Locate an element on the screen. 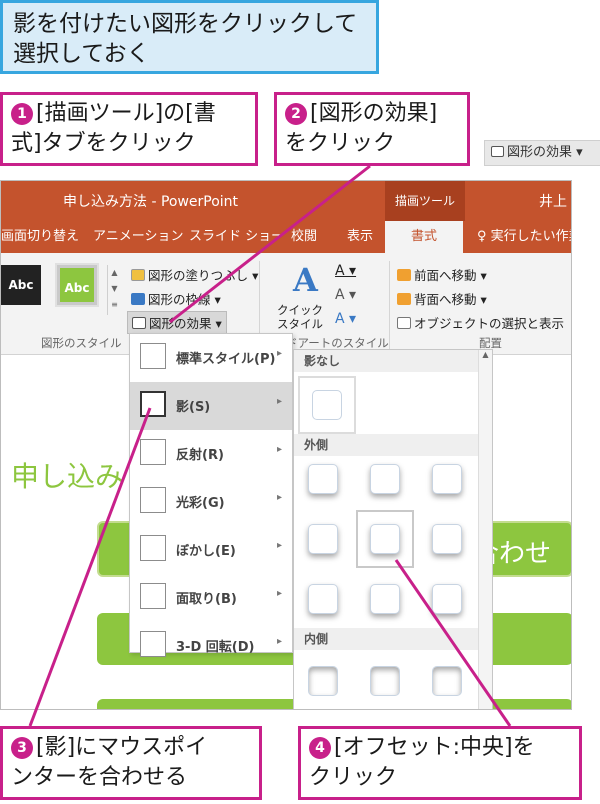  callout-step-3: 3 [影]にマウスポイ ンターを合わせる is located at coordinates (131, 763).